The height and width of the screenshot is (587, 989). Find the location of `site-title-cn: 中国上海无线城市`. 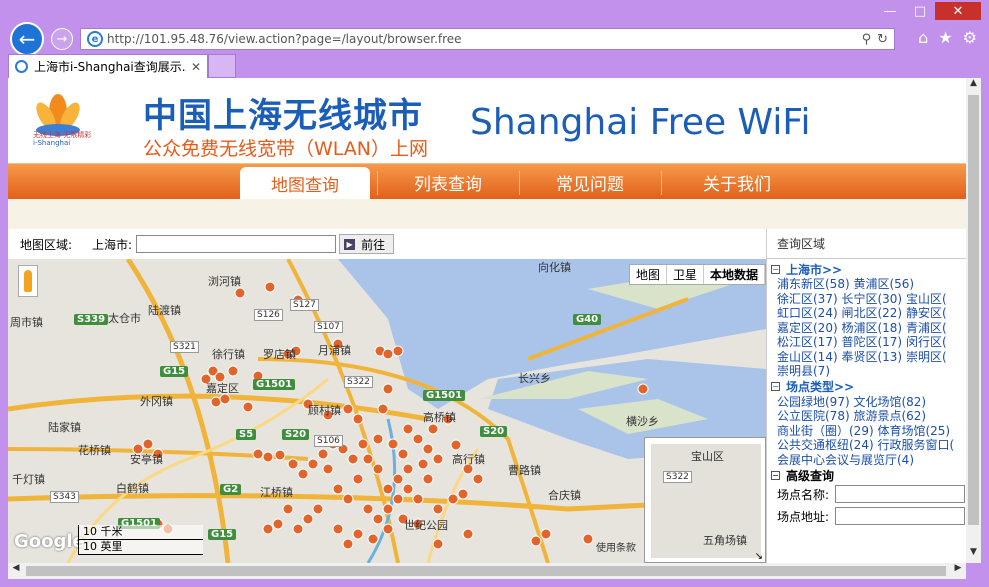

site-title-cn: 中国上海无线城市 is located at coordinates (283, 116).